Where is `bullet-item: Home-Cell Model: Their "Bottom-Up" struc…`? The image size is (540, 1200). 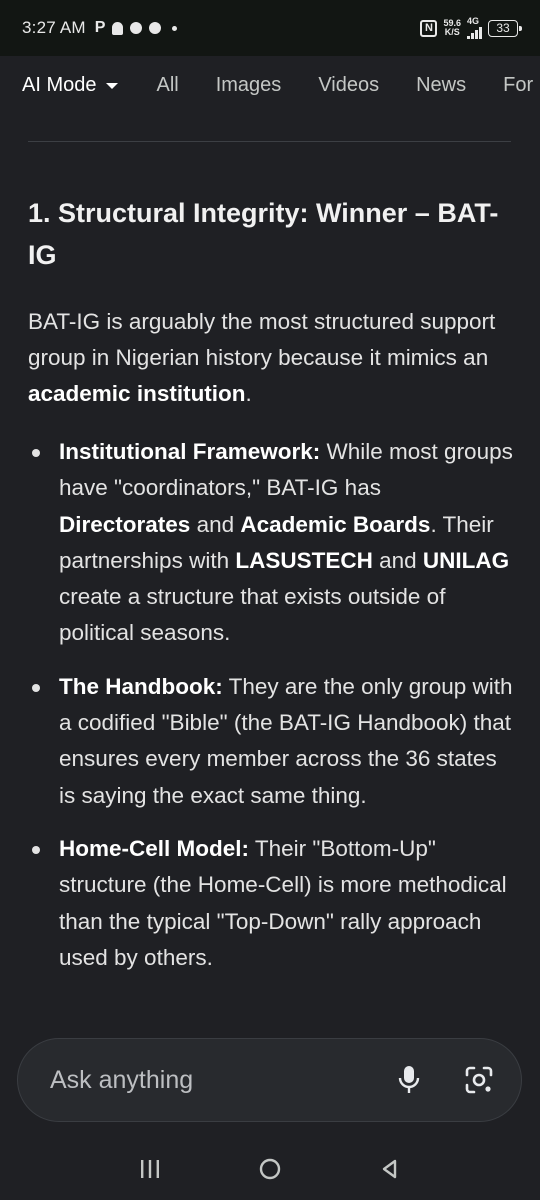
bullet-item: Home-Cell Model: Their "Bottom-Up" struc… is located at coordinates (273, 903).